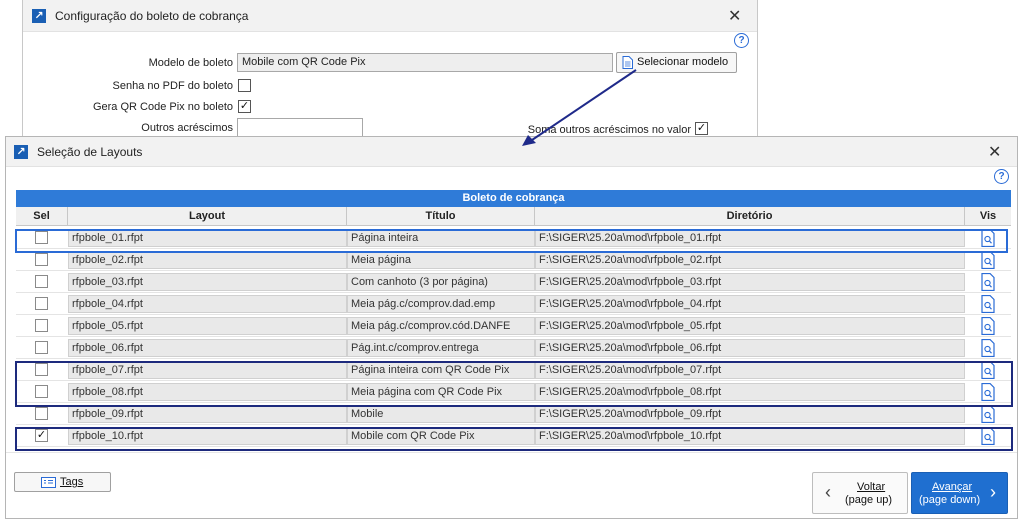  I want to click on cell-layout: rfpbole_04.rfpt, so click(207, 304).